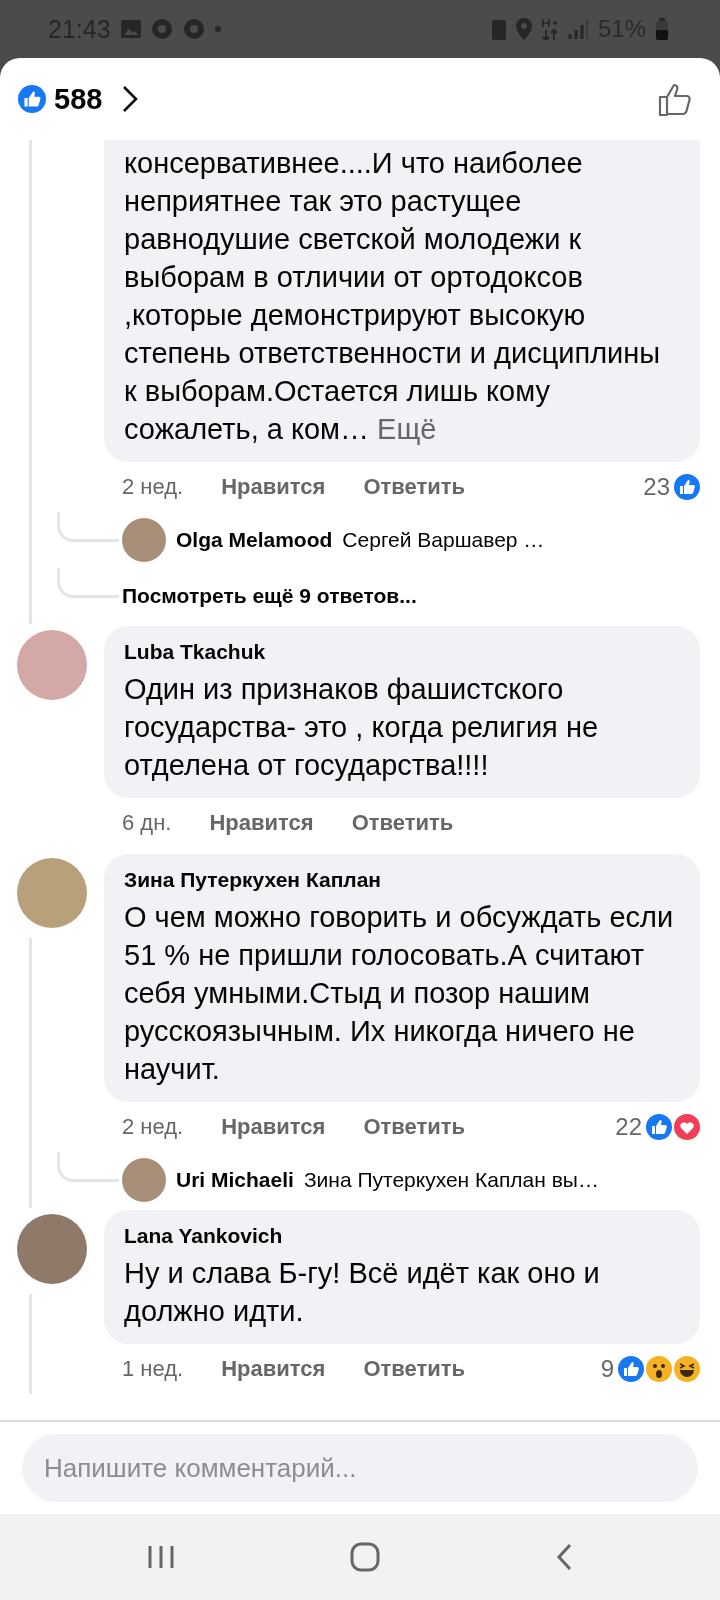 This screenshot has width=720, height=1600. Describe the element at coordinates (217, 29) in the screenshot. I see `dot-icon` at that location.